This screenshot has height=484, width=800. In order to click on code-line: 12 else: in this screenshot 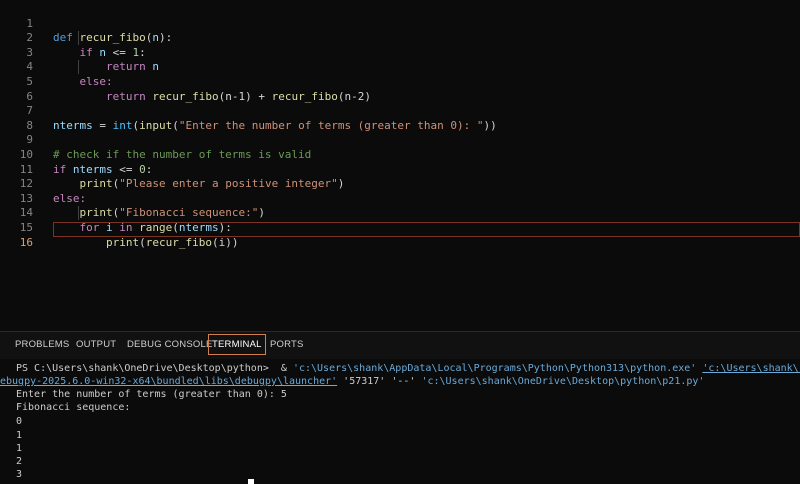, I will do `click(400, 184)`.